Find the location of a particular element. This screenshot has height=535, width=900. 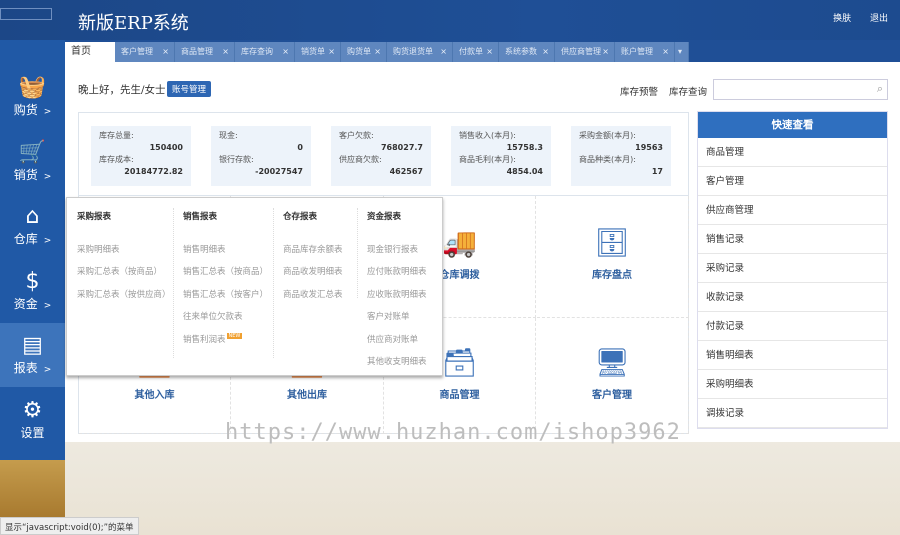

report-menu-item: 商品库存余额表 is located at coordinates (313, 254).